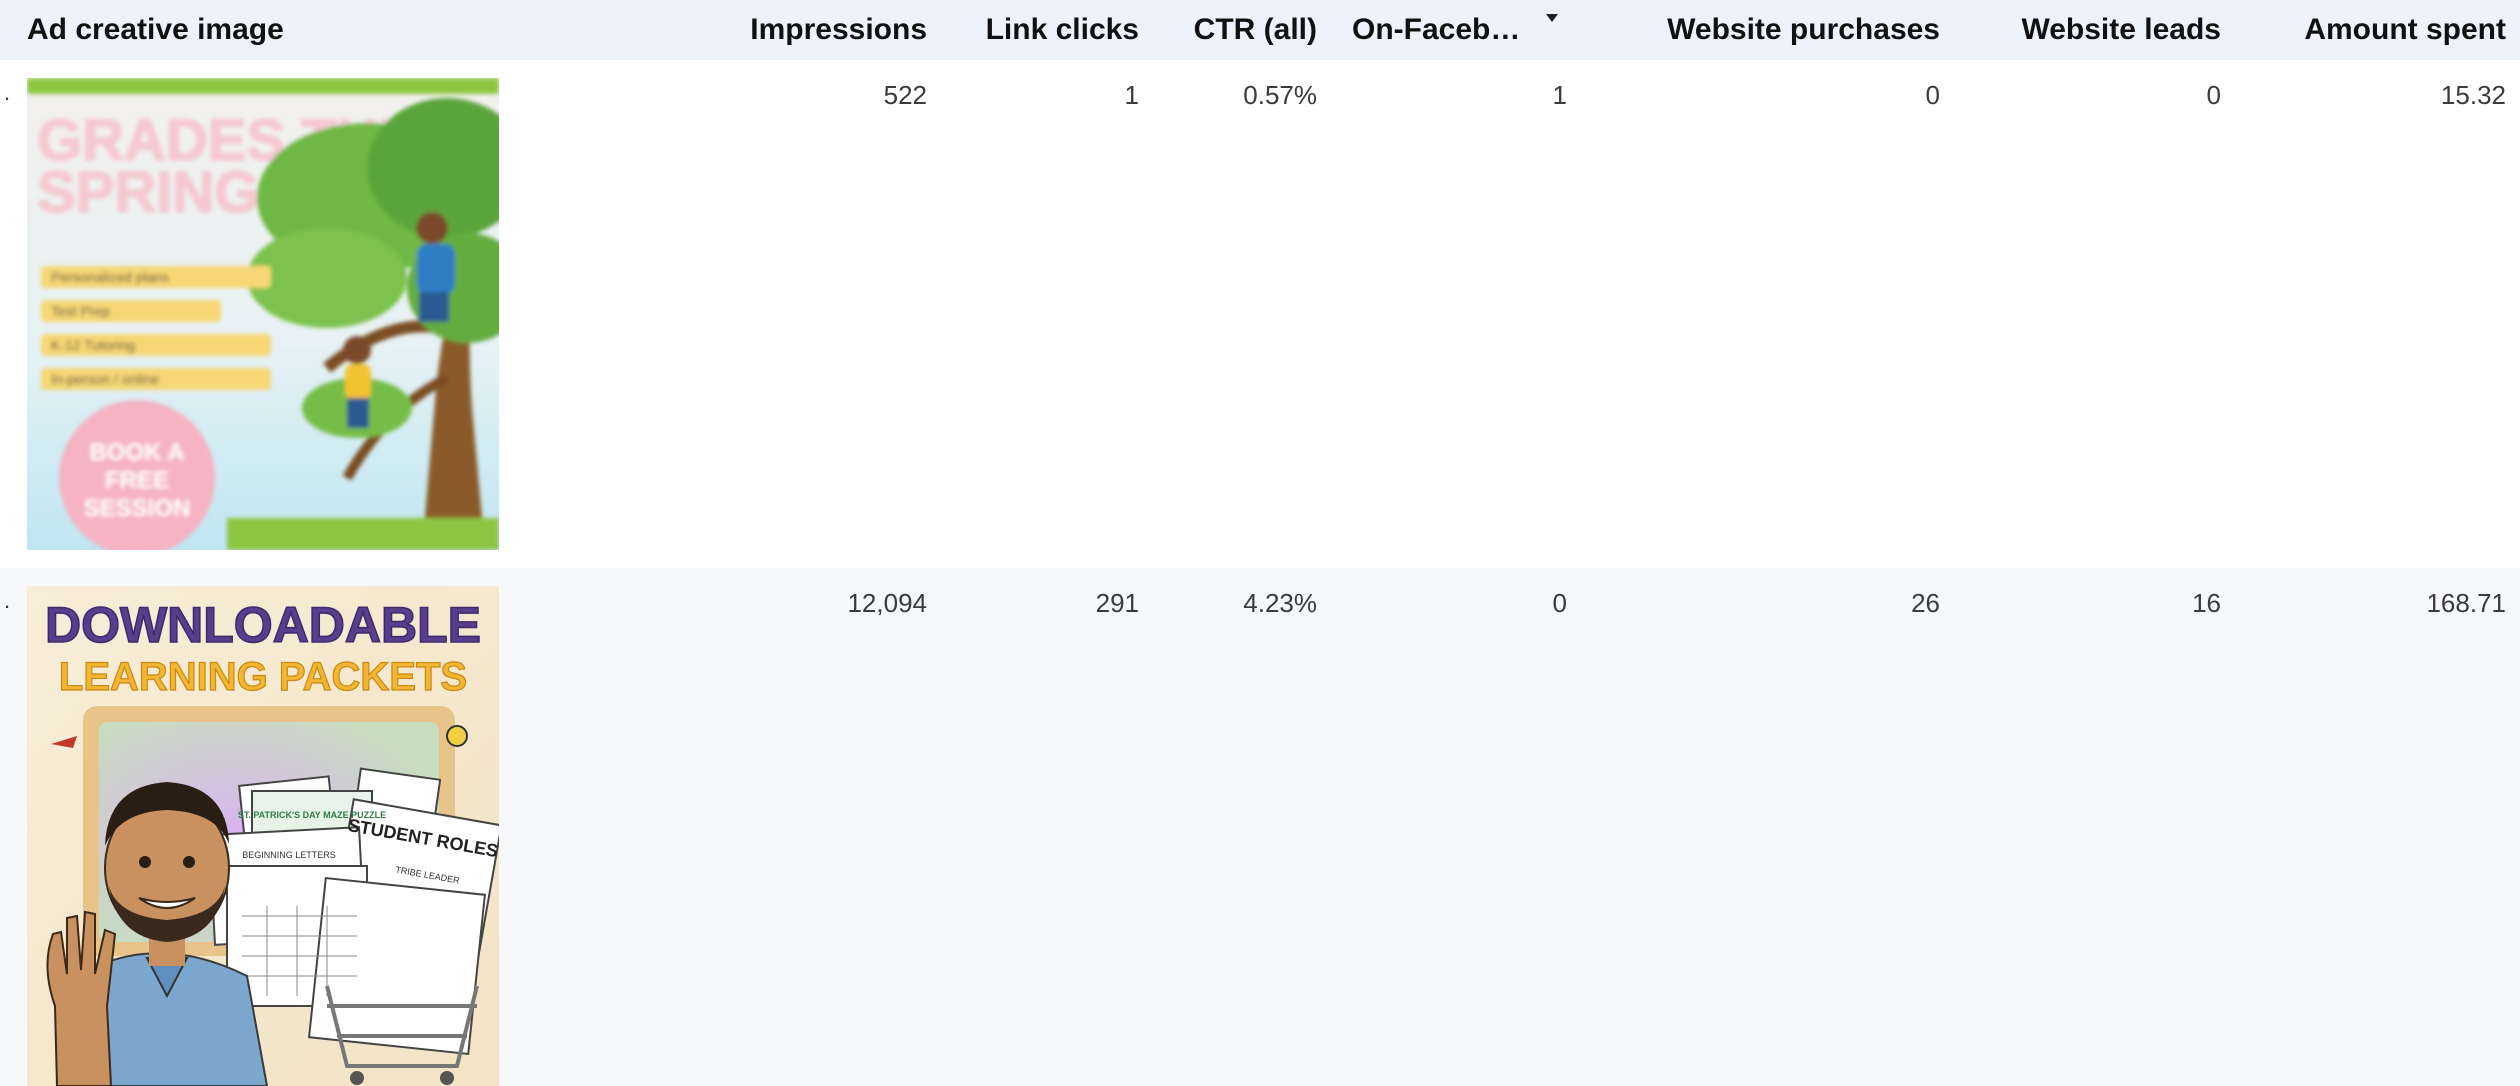 This screenshot has width=2520, height=1086. What do you see at coordinates (80, 311) in the screenshot?
I see `creative-bullet: Test Prep` at bounding box center [80, 311].